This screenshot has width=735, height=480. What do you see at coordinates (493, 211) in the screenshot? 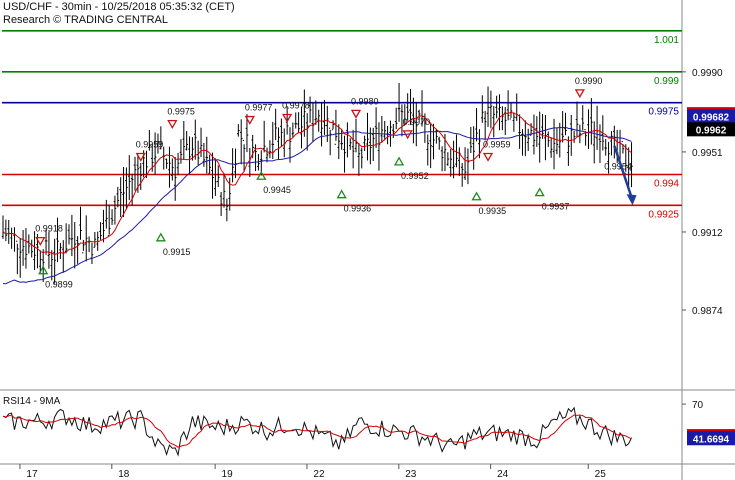
I see `support-label: 0.9935` at bounding box center [493, 211].